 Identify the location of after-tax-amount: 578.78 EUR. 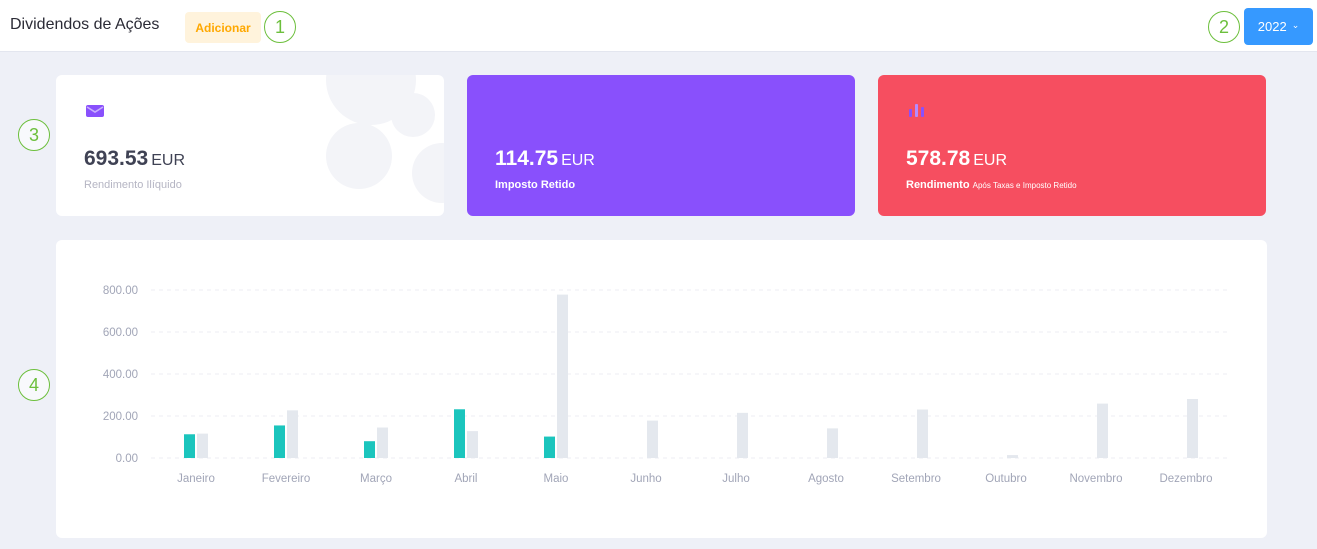
(957, 158).